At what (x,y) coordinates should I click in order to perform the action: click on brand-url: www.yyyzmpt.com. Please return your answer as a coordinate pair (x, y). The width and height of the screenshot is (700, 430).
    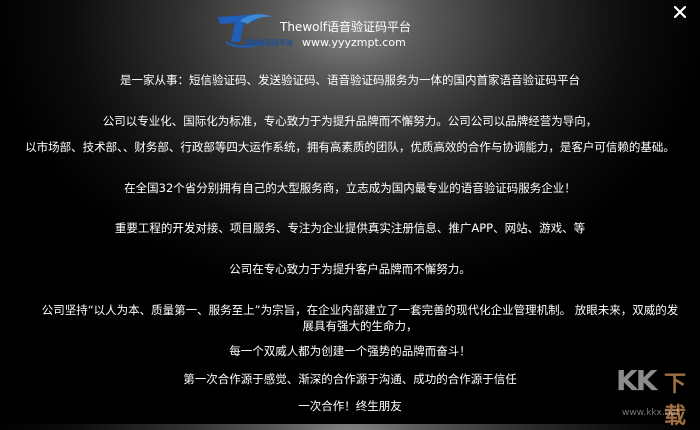
    Looking at the image, I should click on (354, 42).